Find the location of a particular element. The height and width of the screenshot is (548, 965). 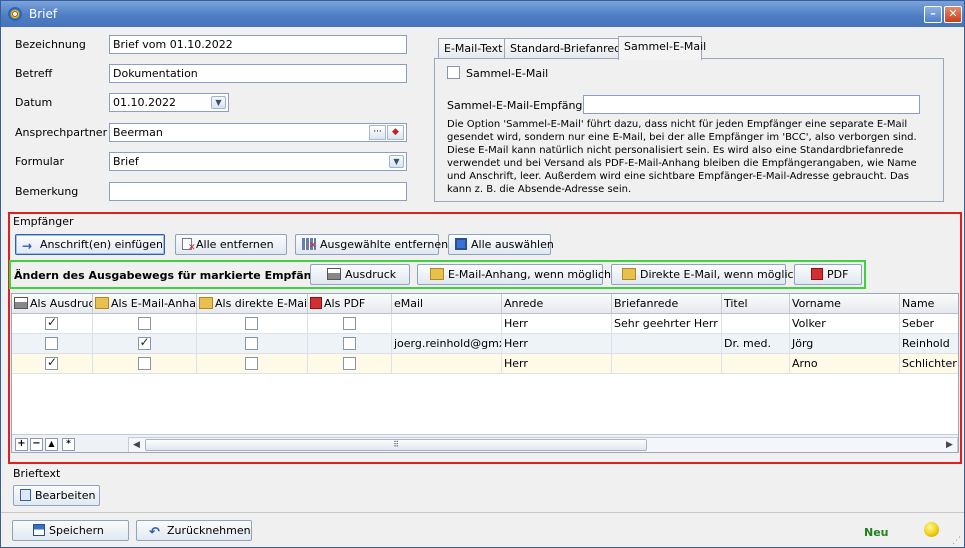

add-row-icon: + is located at coordinates (21, 444).